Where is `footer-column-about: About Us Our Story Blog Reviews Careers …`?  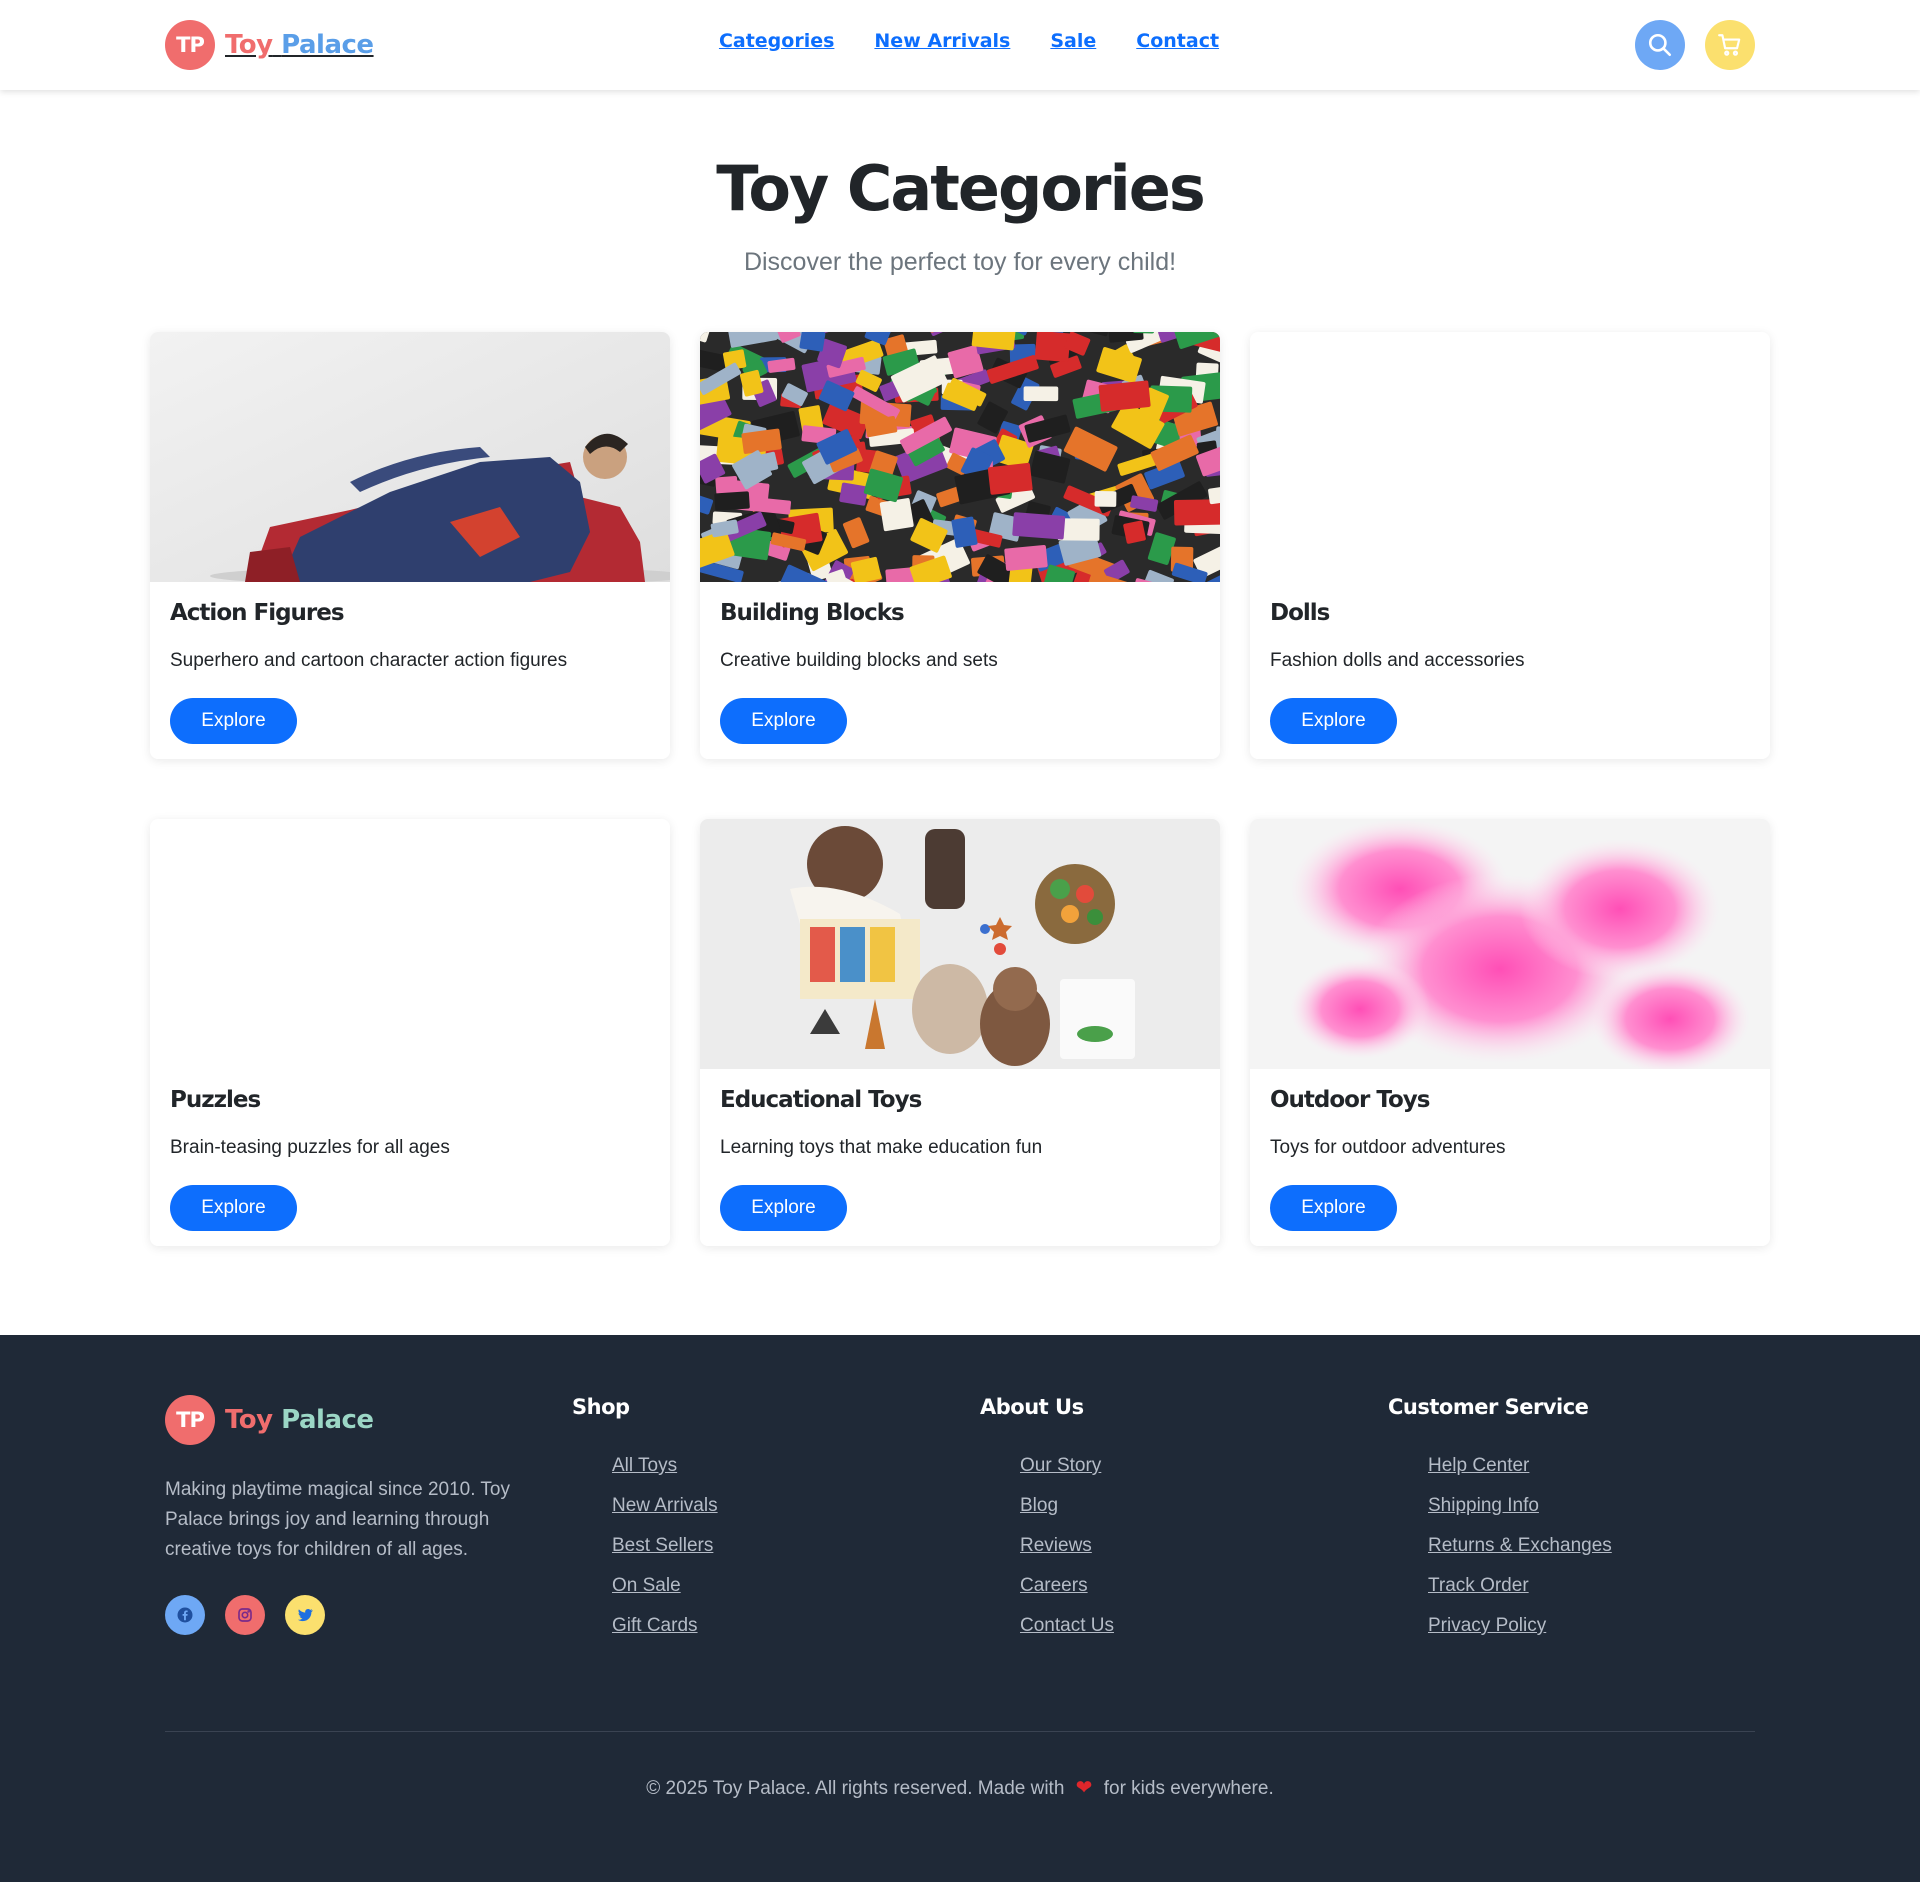
footer-column-about: About Us Our Story Blog Reviews Careers … is located at coordinates (1047, 1525).